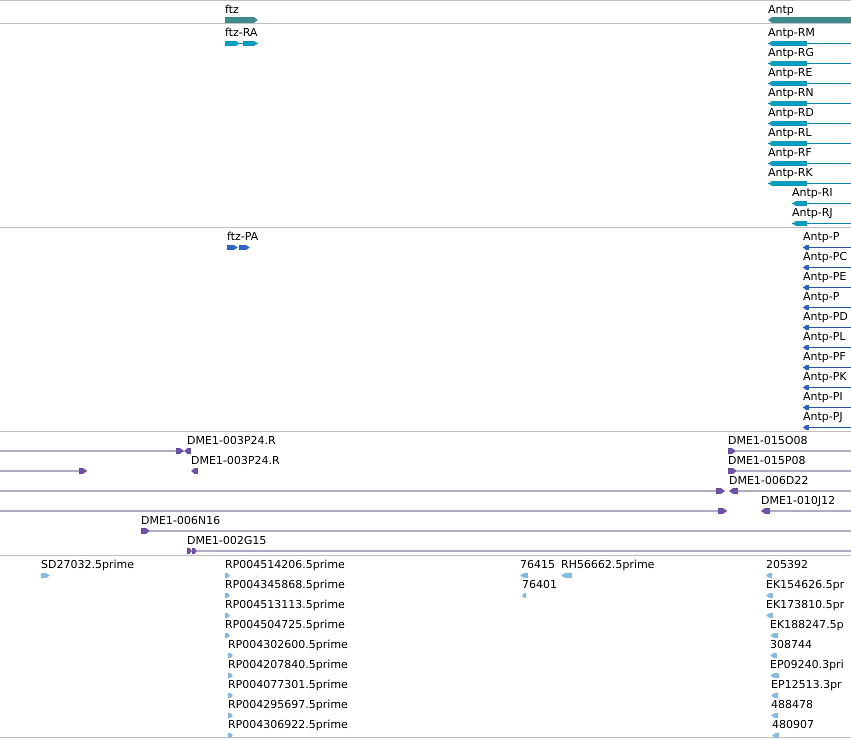 The width and height of the screenshot is (851, 740). What do you see at coordinates (805, 605) in the screenshot?
I see `est-label: EK173810.5pr` at bounding box center [805, 605].